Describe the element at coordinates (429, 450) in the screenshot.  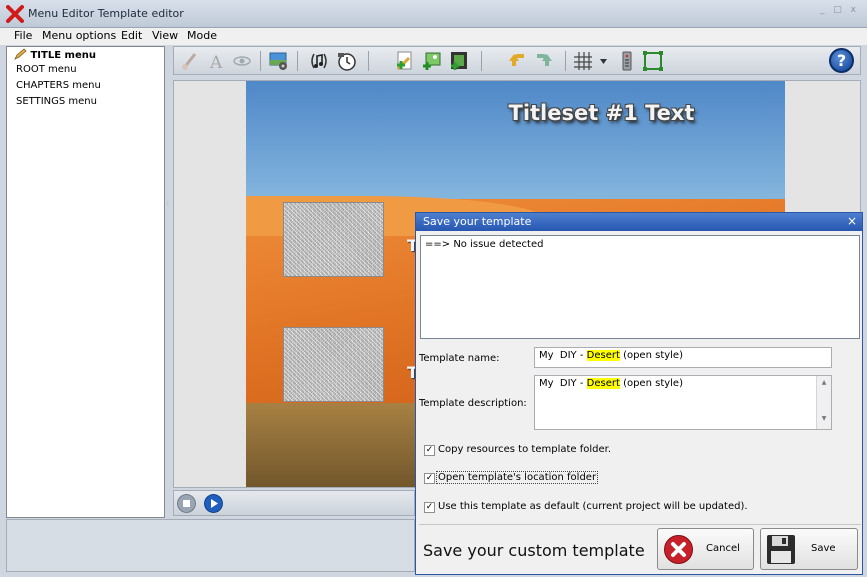
I see `copy-resources-checkbox: ✓` at that location.